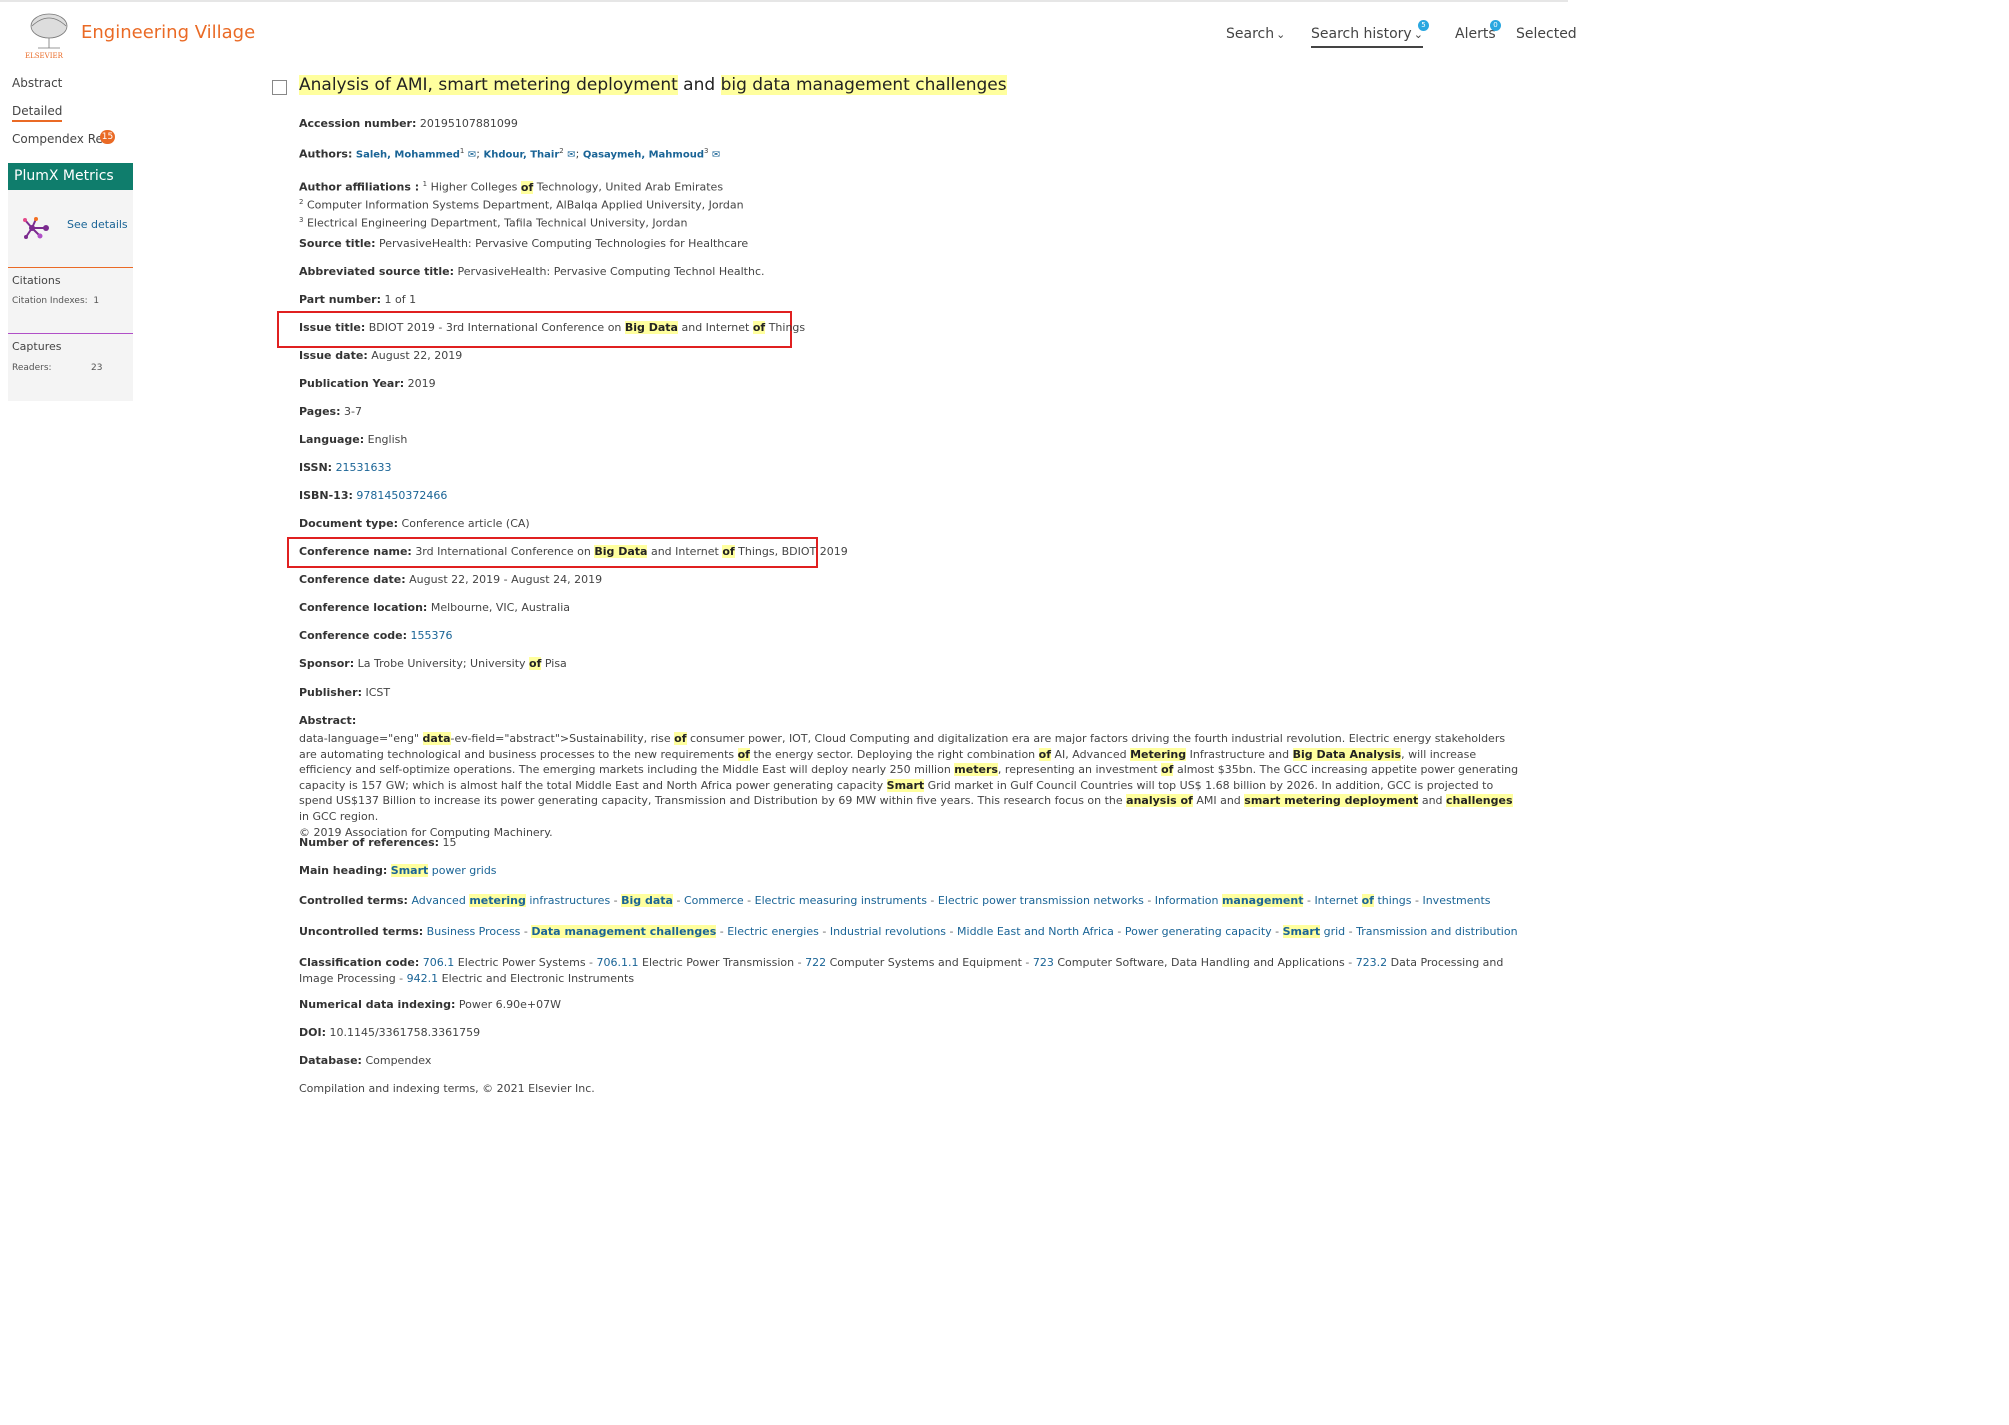  Describe the element at coordinates (436, 738) in the screenshot. I see `abstract-highlight: data` at that location.